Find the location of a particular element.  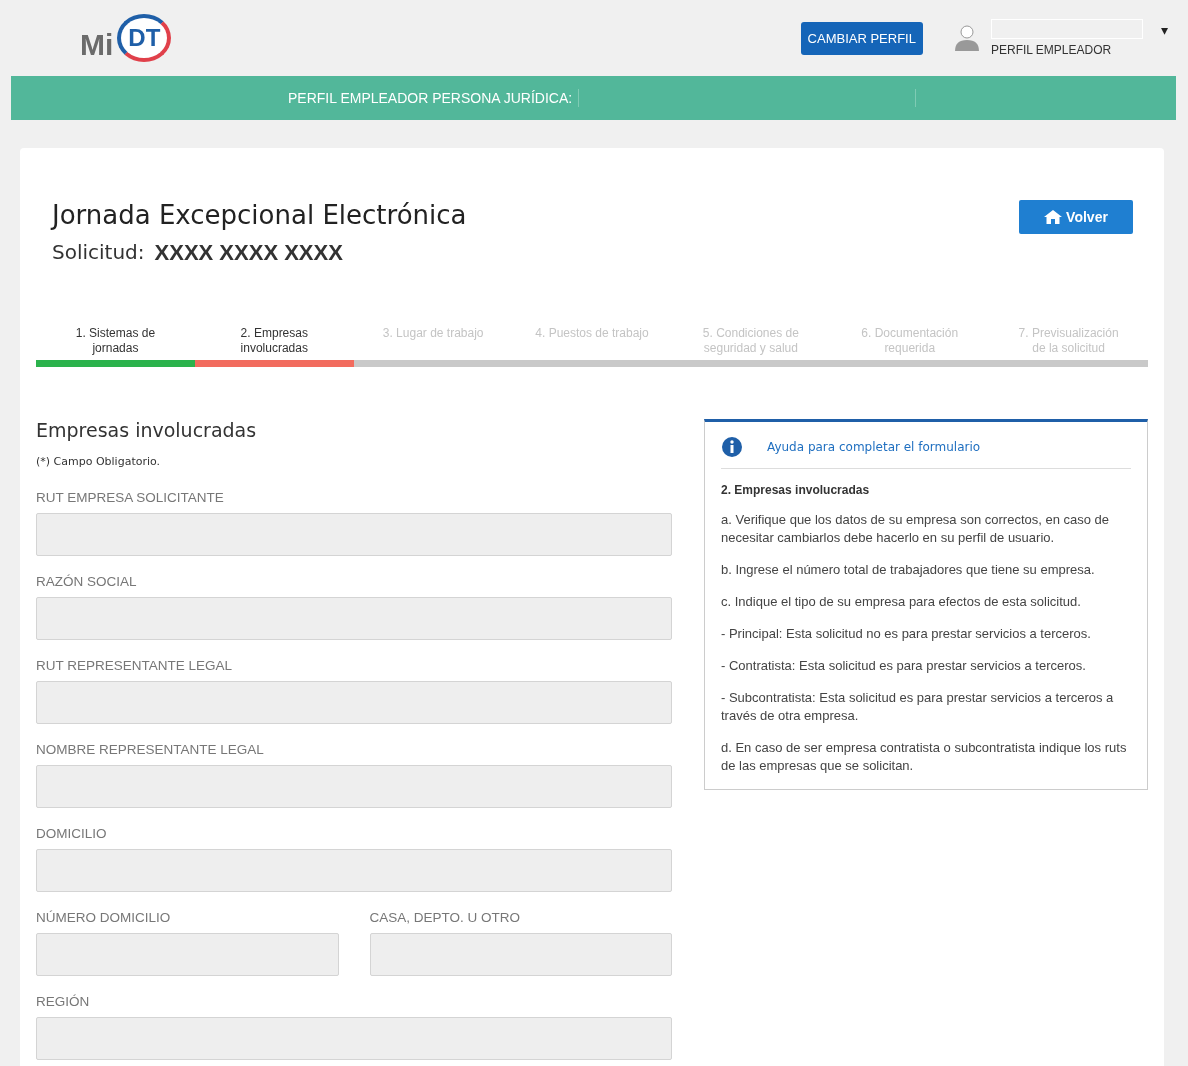

field-label: DOMICILIO is located at coordinates (72, 833).